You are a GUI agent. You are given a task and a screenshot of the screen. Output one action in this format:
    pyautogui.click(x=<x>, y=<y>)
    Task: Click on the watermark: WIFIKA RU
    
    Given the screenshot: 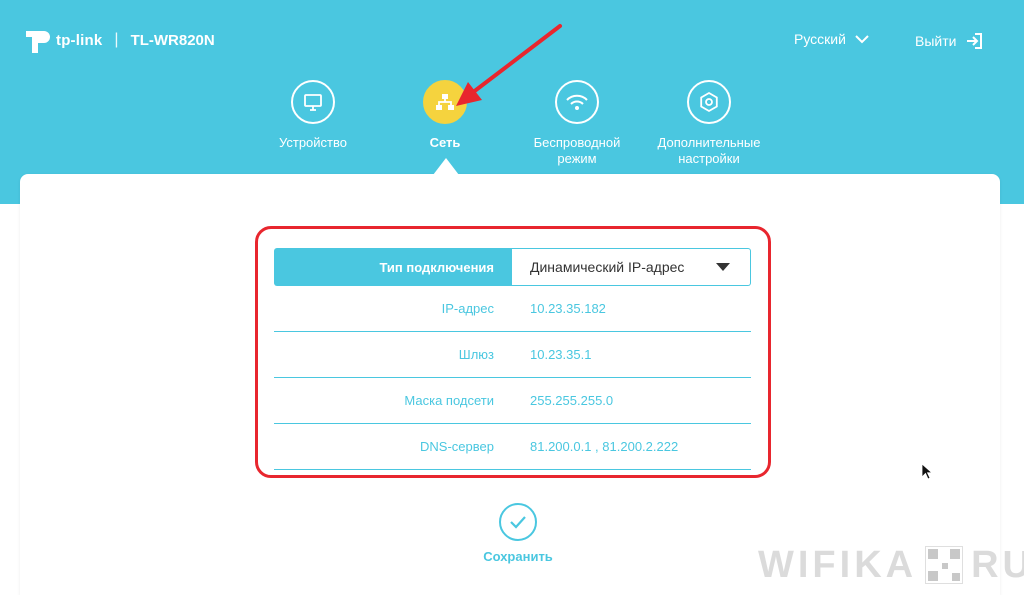 What is the action you would take?
    pyautogui.click(x=891, y=564)
    